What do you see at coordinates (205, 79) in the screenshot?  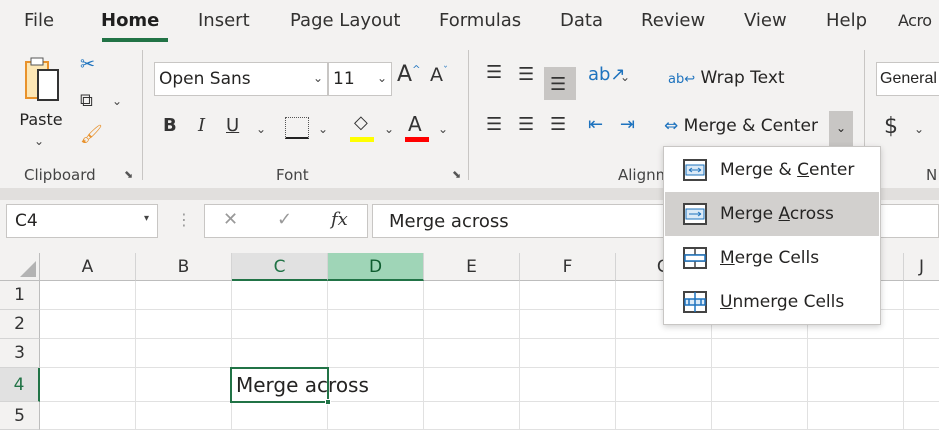 I see `font-name-value: Open Sans` at bounding box center [205, 79].